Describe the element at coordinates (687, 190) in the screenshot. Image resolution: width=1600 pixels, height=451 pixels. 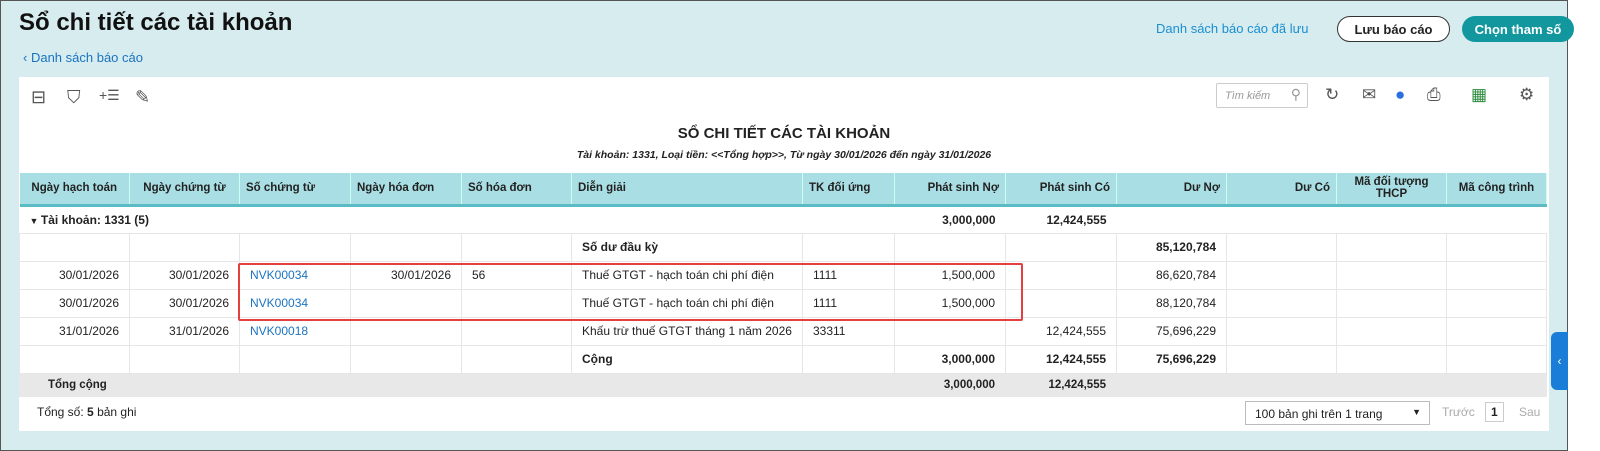
I see `col-header: Diễn giải` at that location.